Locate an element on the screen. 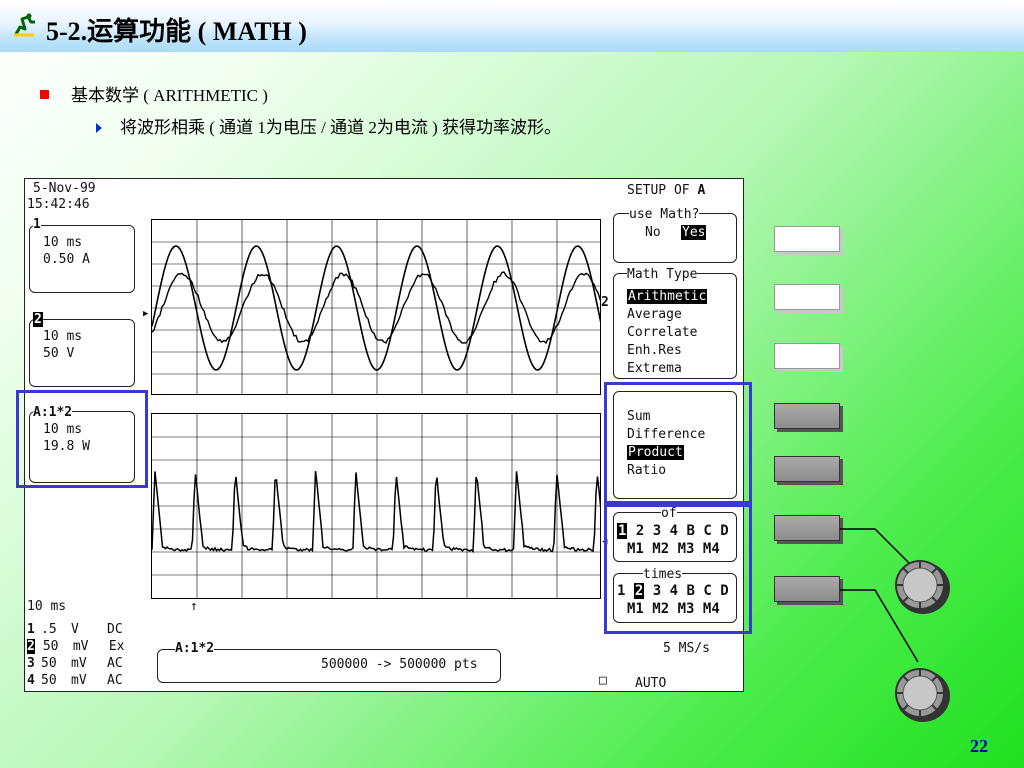  knob-1-icon is located at coordinates (922, 586).